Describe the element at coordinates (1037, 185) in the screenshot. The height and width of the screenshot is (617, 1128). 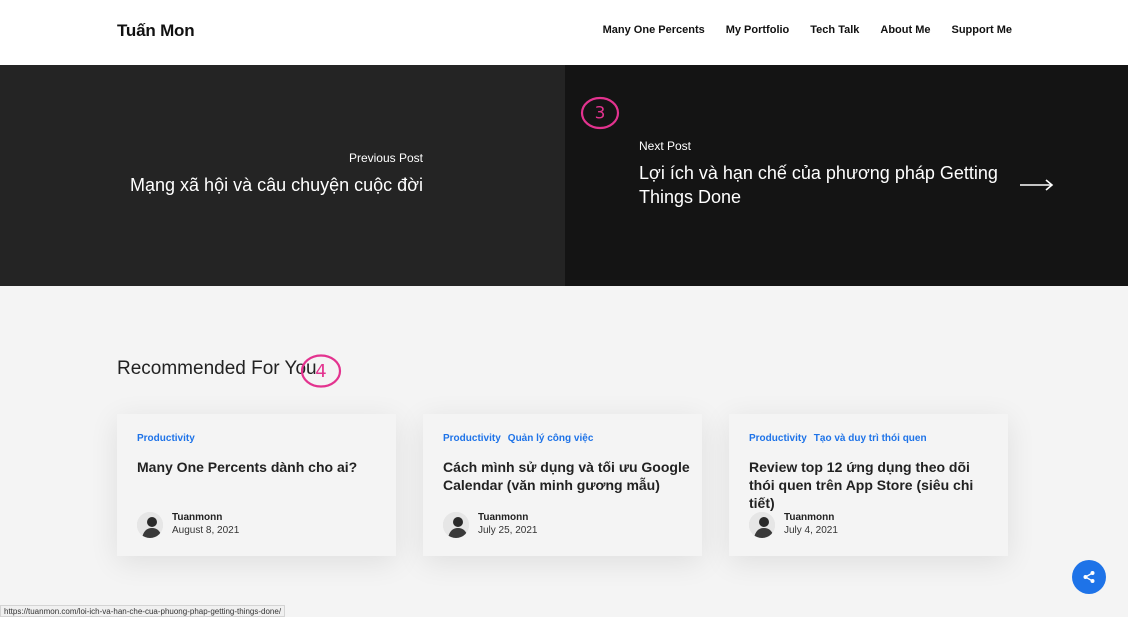
I see `arrow-right-icon` at that location.